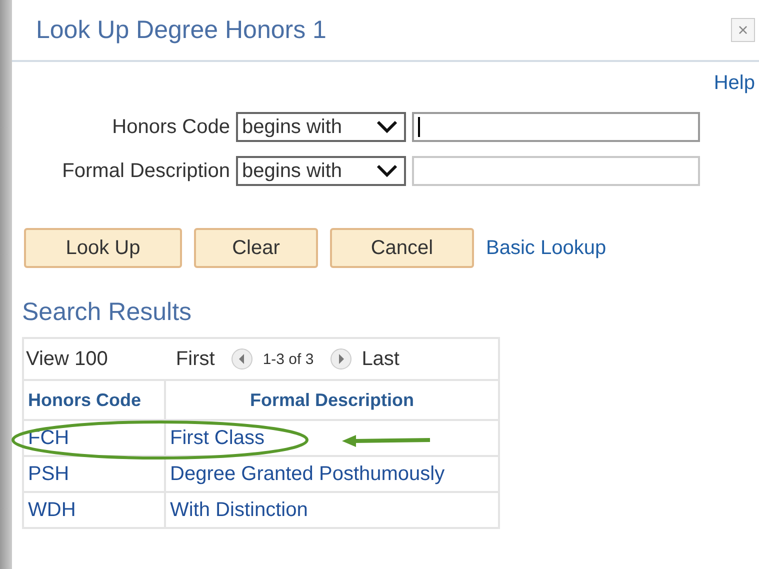 The height and width of the screenshot is (569, 759). I want to click on view-all-link: View 100, so click(67, 359).